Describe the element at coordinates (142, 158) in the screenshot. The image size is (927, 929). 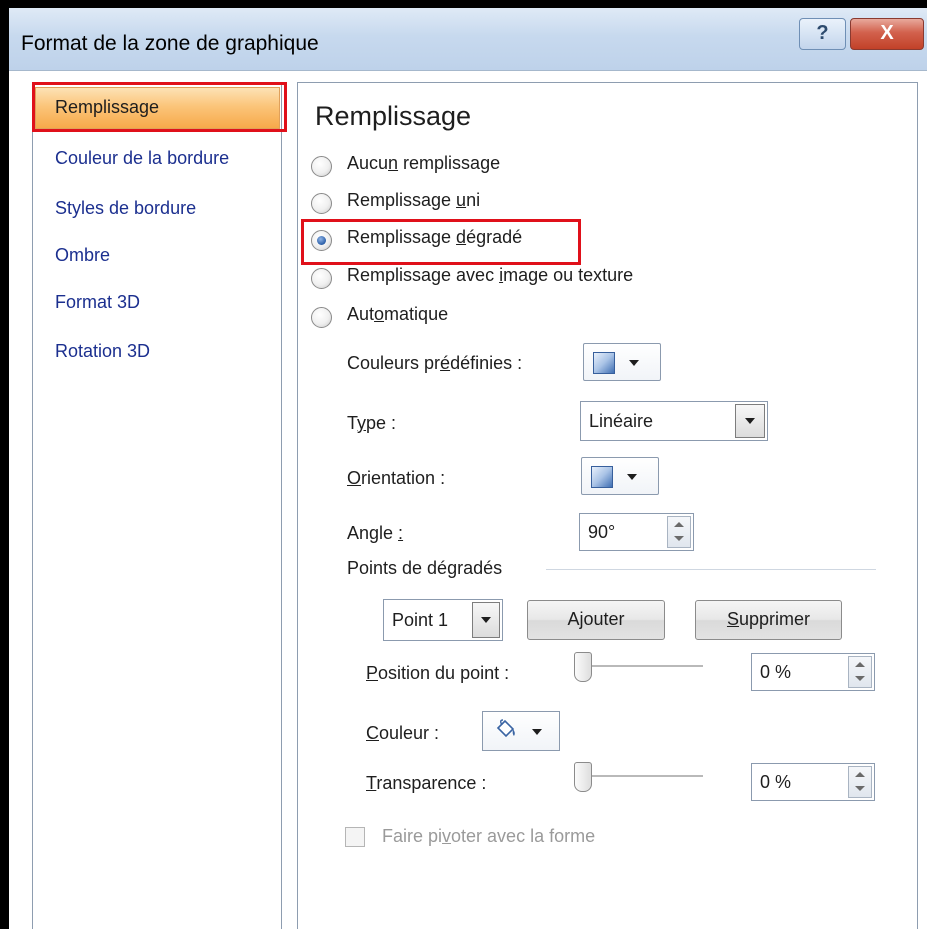
I see `sidebar-item-couleur-bordure: Couleur de la bordure` at that location.